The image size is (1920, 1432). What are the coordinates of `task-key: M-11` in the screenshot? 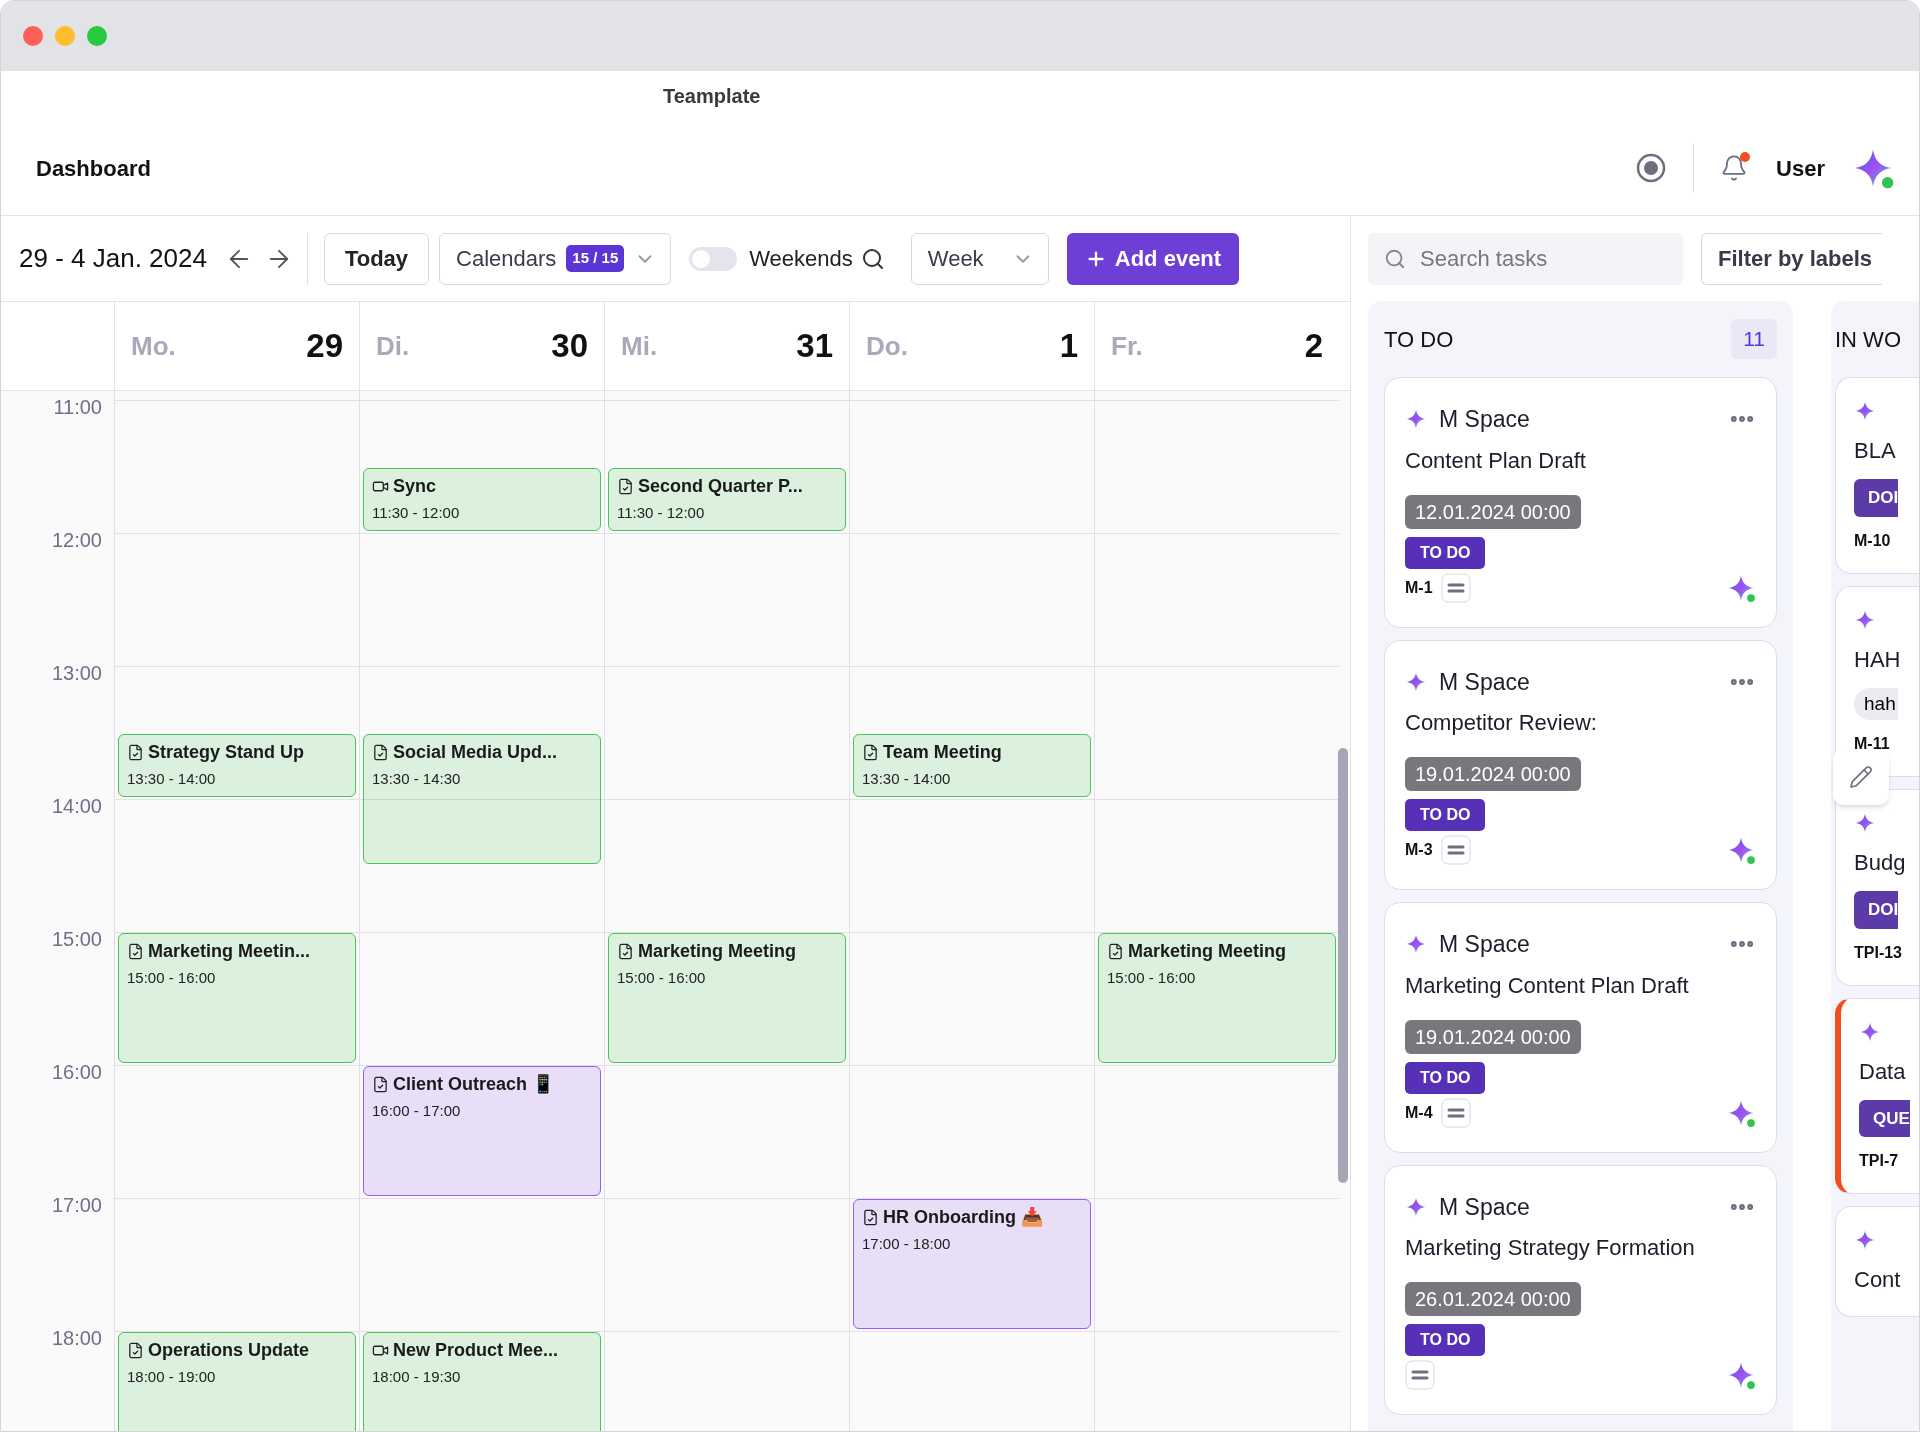 It's located at (1886, 744).